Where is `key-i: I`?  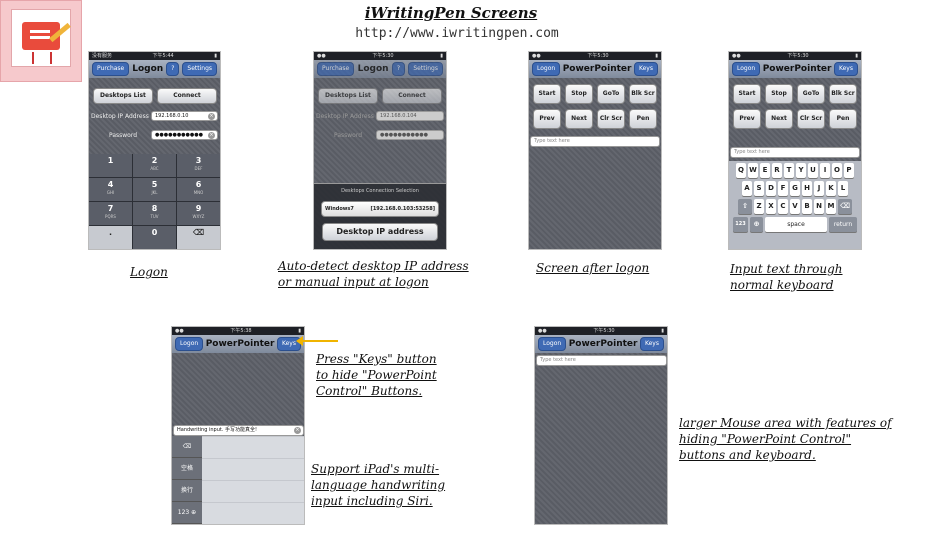 key-i: I is located at coordinates (825, 170).